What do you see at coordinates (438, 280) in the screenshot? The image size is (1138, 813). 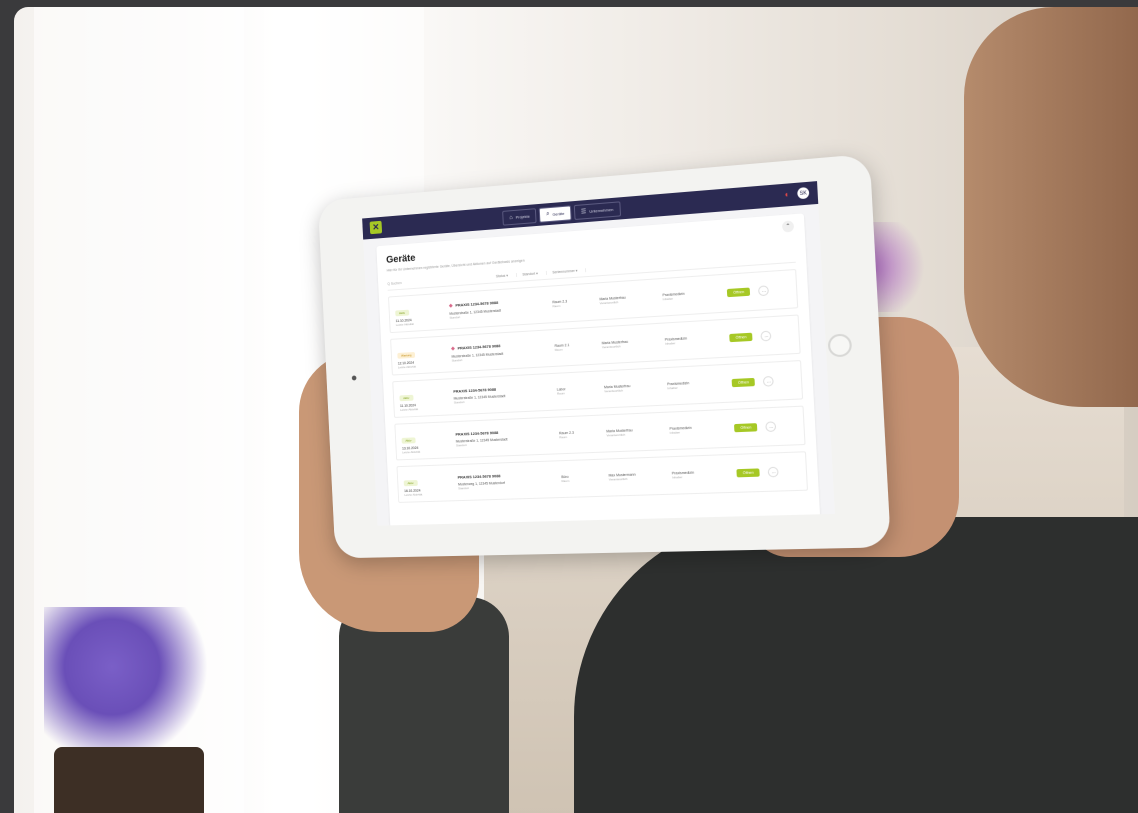 I see `search-input: Q Suchen` at bounding box center [438, 280].